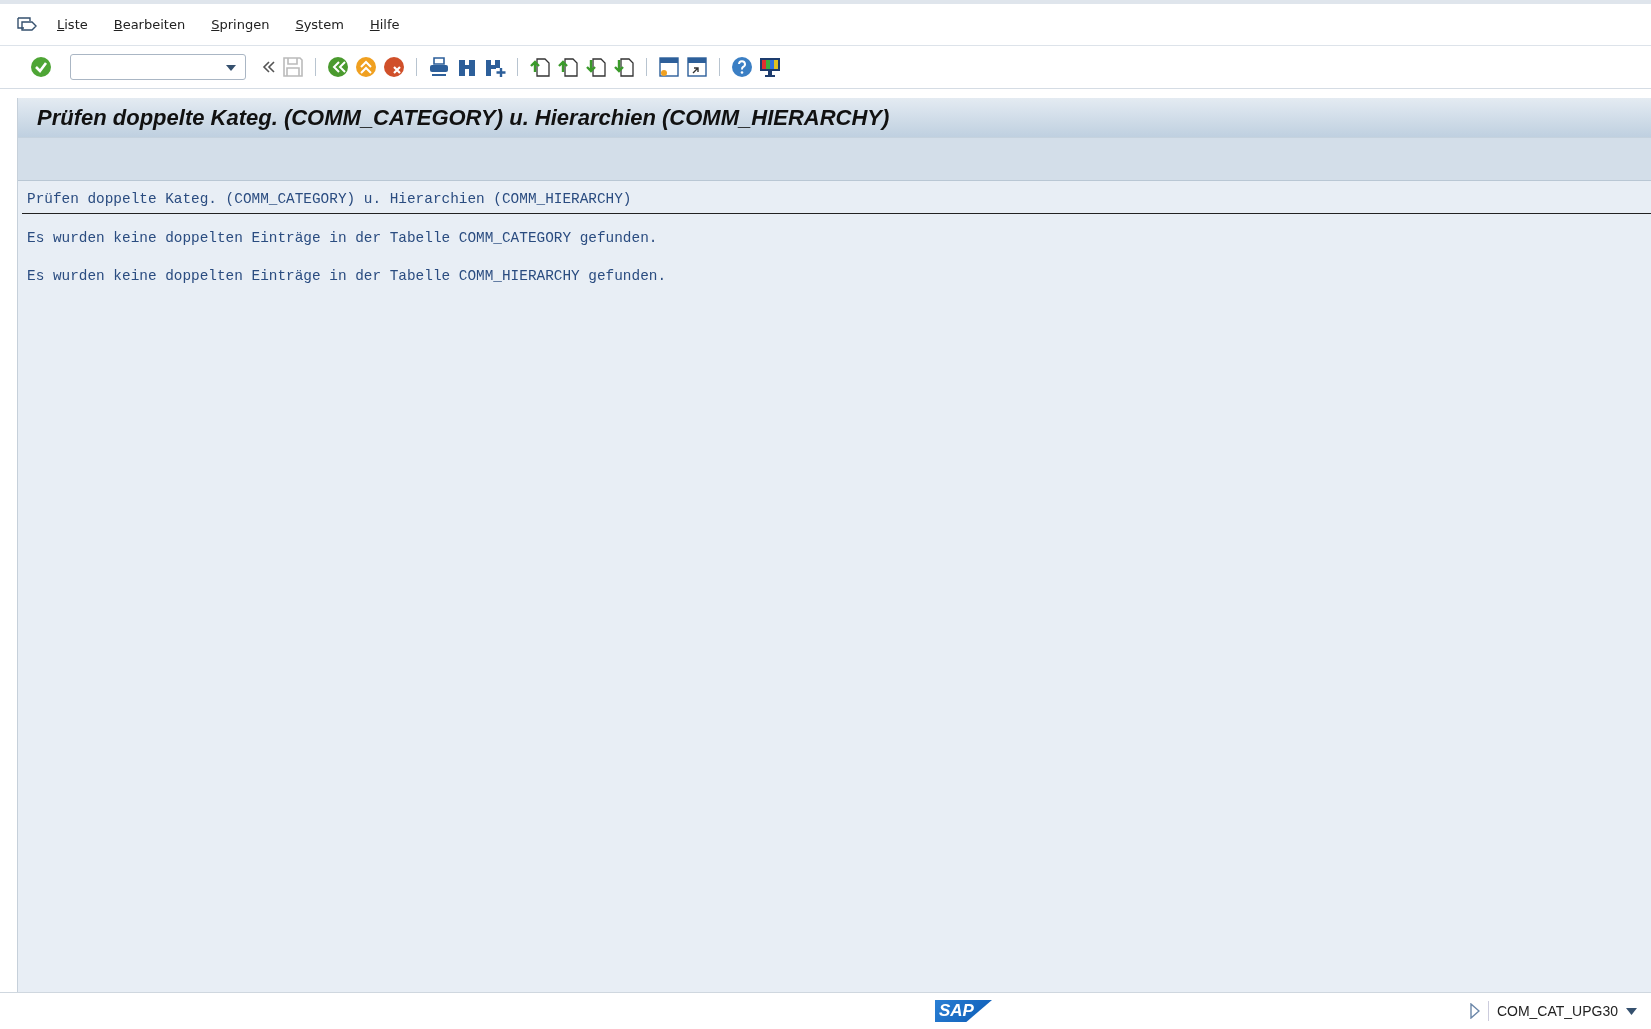  I want to click on cancel-icon, so click(394, 67).